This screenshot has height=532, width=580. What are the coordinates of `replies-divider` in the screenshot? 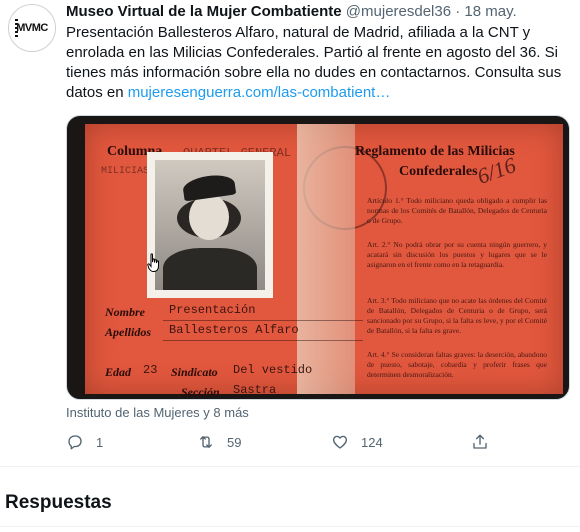 It's located at (290, 526).